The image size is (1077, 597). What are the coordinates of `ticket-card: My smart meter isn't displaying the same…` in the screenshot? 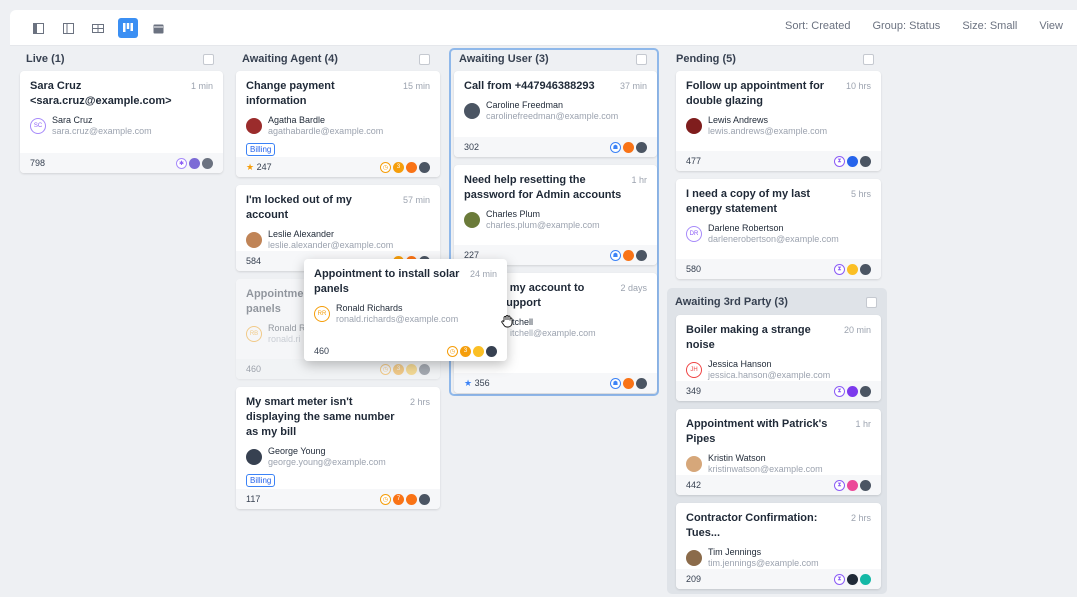 It's located at (338, 448).